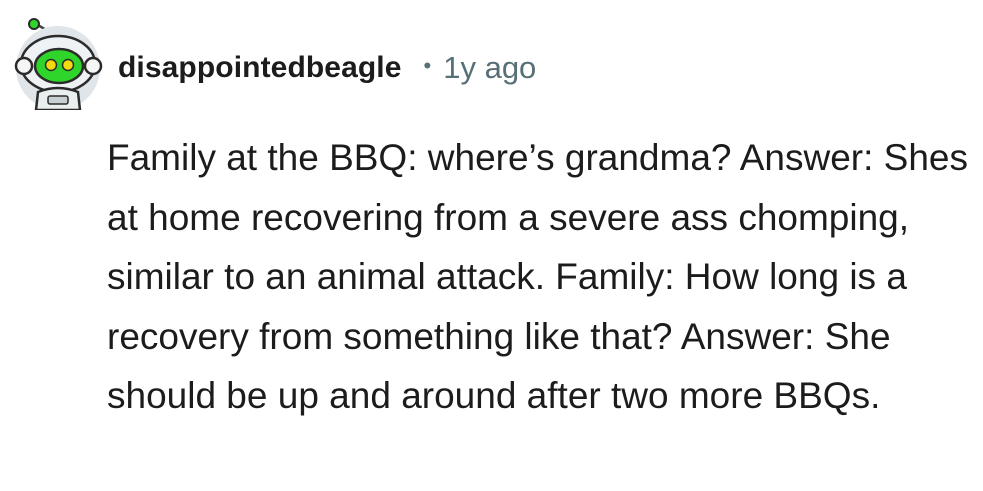 This screenshot has width=983, height=491. I want to click on comment-header: disappointedbeagle • 1y ago, so click(327, 68).